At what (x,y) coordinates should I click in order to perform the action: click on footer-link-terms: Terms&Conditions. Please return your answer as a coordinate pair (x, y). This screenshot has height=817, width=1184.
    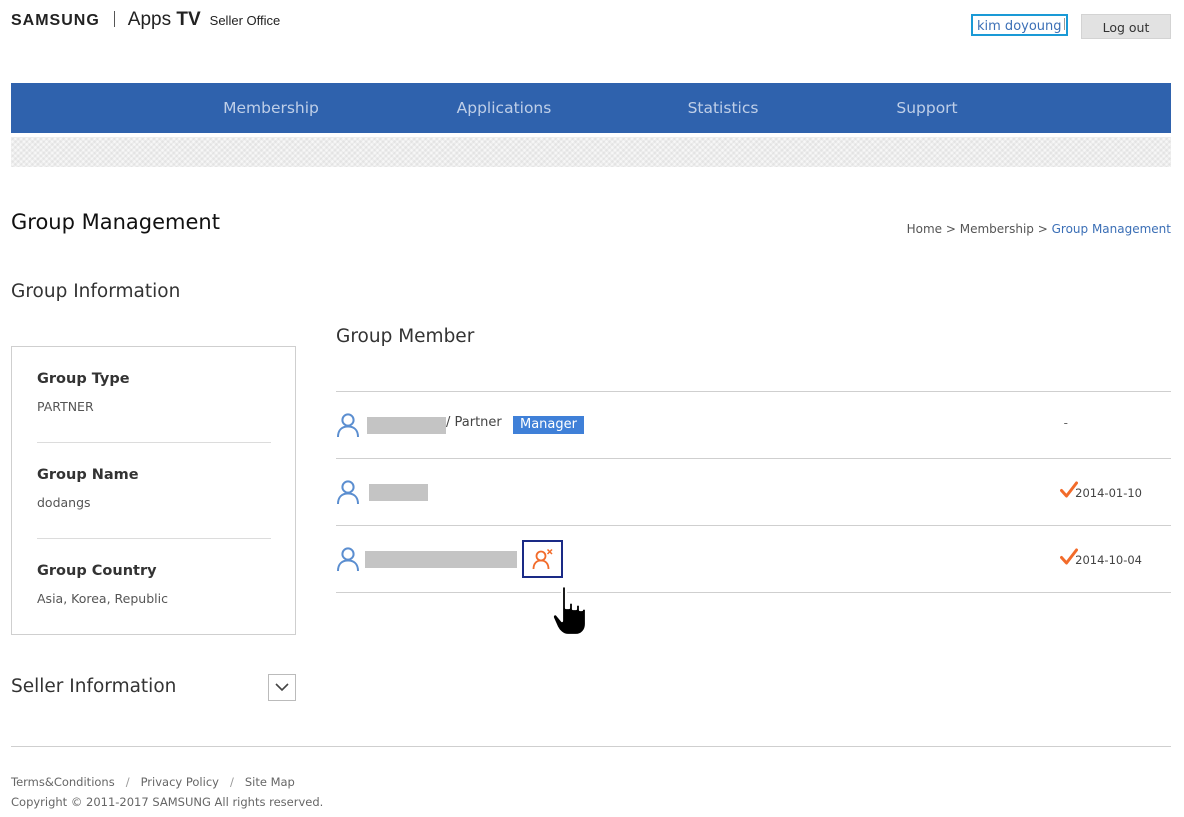
    Looking at the image, I should click on (63, 782).